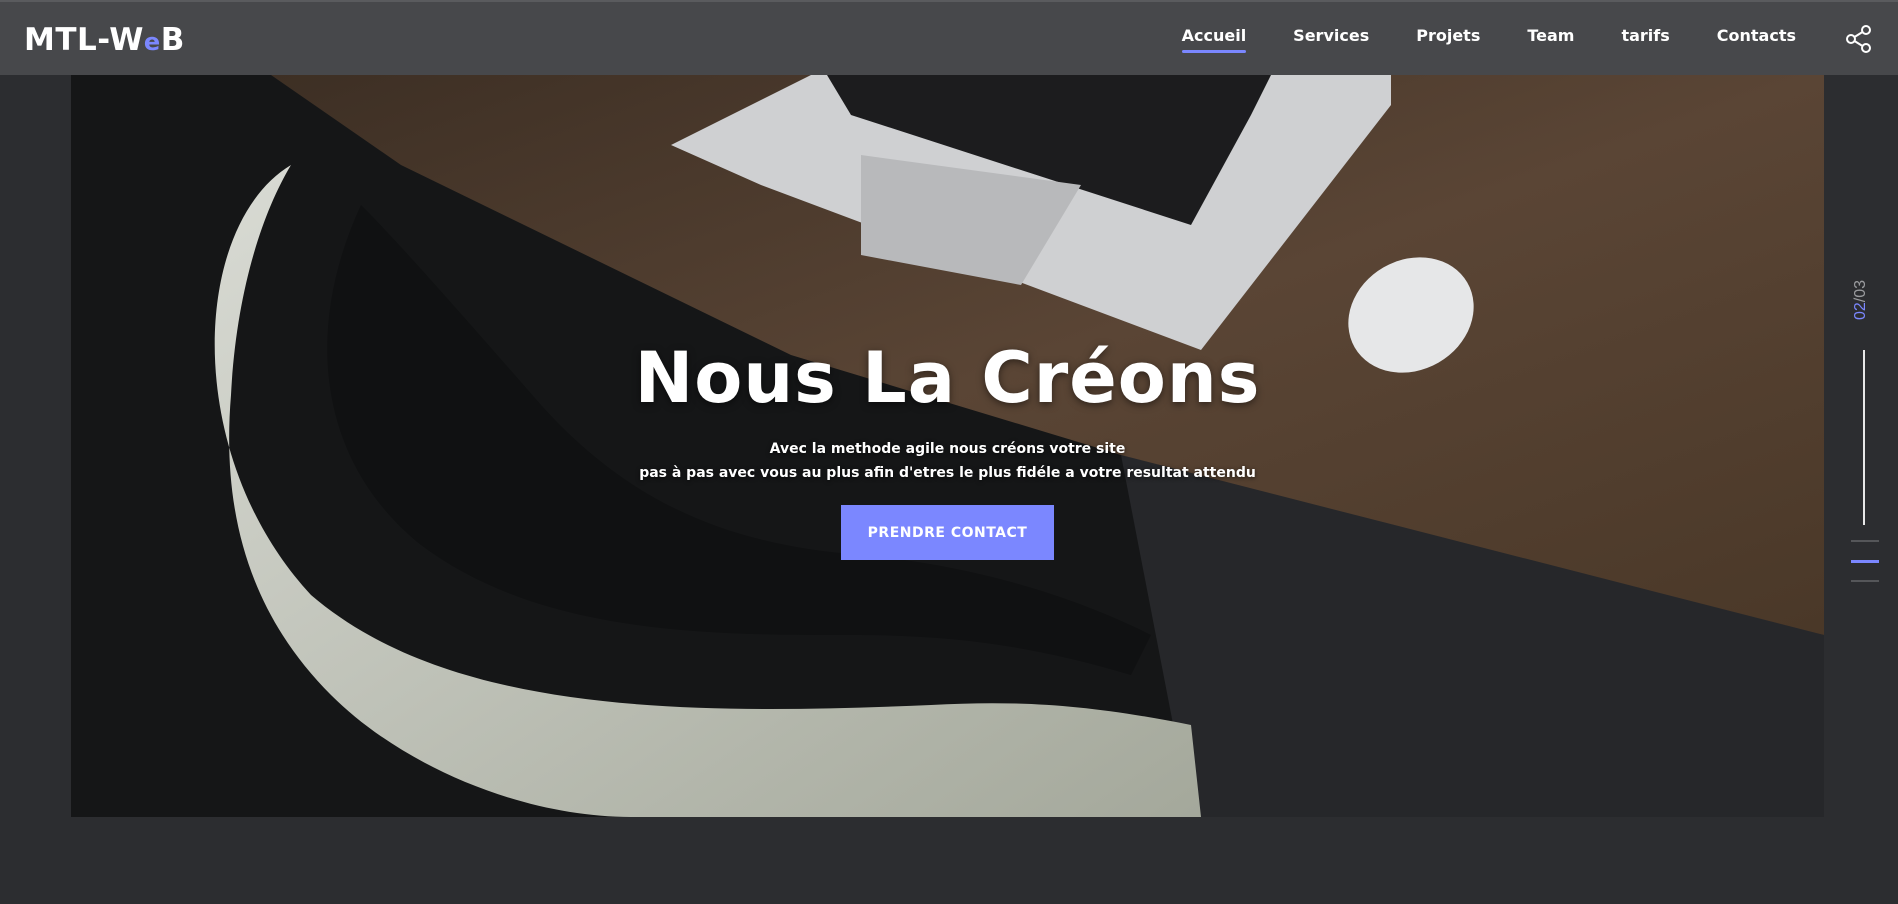  Describe the element at coordinates (1331, 39) in the screenshot. I see `nav-item-services: Services` at that location.